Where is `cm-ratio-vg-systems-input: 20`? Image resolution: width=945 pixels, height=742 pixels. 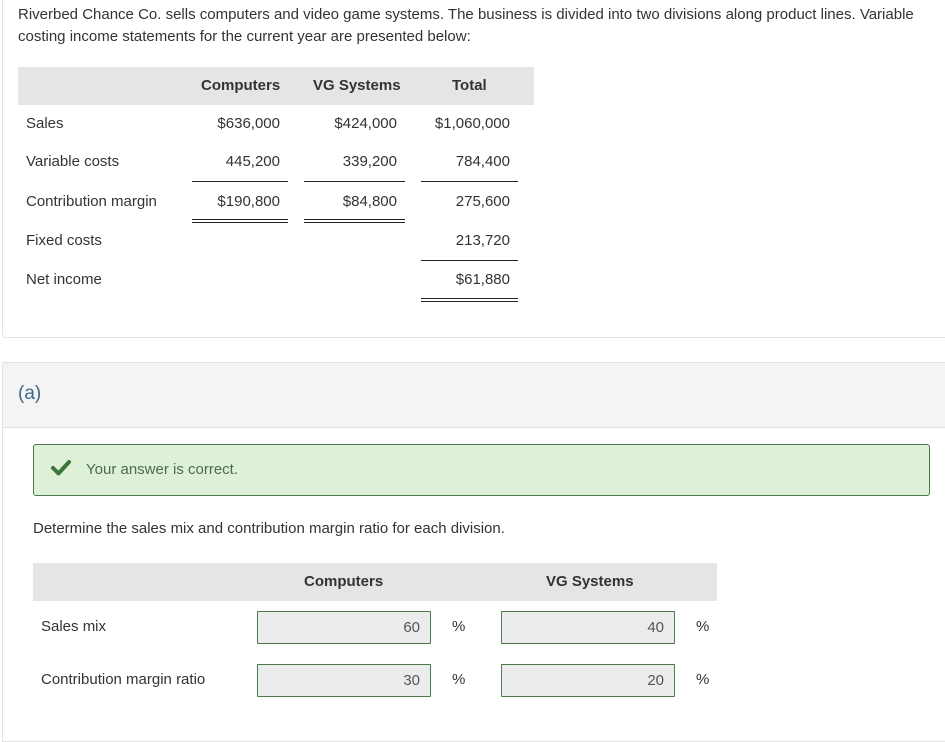 cm-ratio-vg-systems-input: 20 is located at coordinates (588, 680).